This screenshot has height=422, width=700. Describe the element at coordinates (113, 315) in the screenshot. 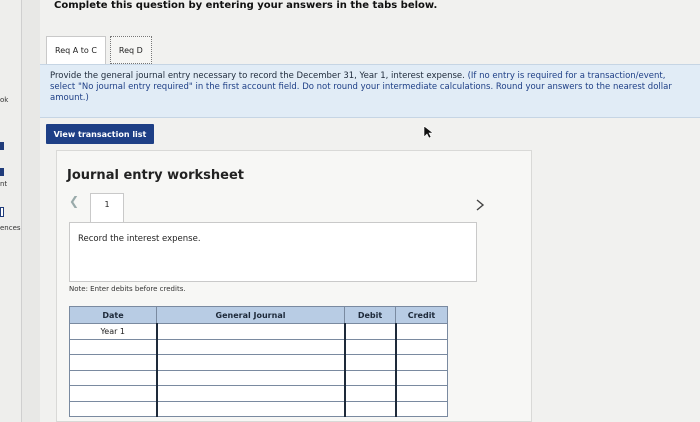

I see `header-date: Date` at that location.